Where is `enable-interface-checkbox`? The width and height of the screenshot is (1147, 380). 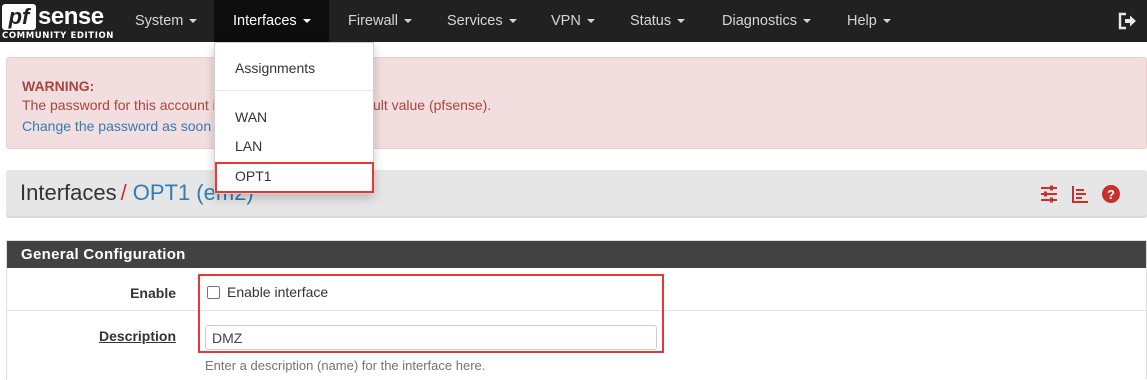 enable-interface-checkbox is located at coordinates (213, 292).